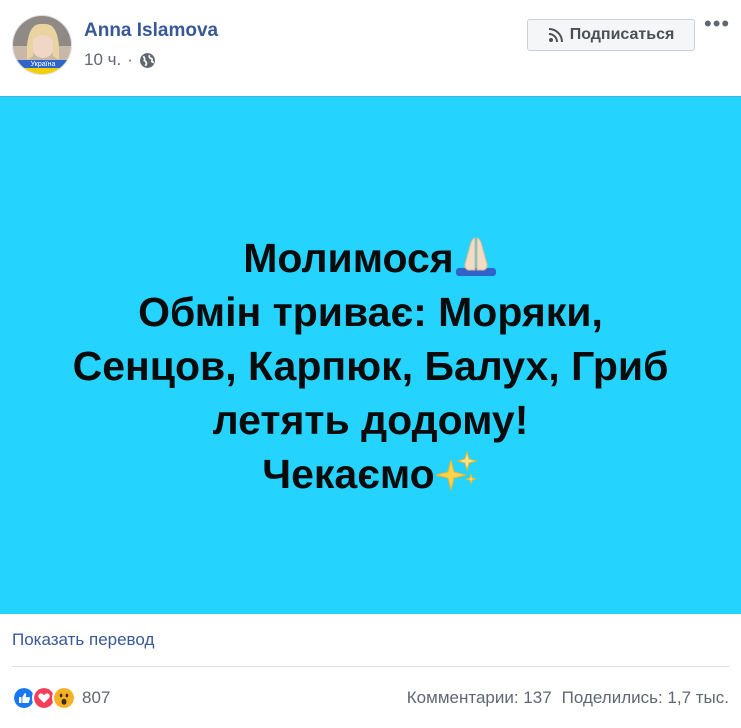 The height and width of the screenshot is (728, 741). I want to click on subscribe-label: Подписаться, so click(622, 34).